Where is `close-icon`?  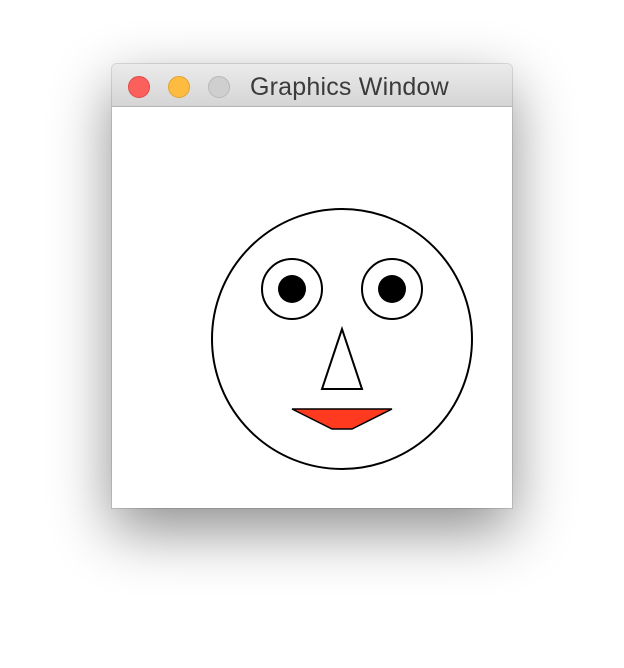 close-icon is located at coordinates (139, 87).